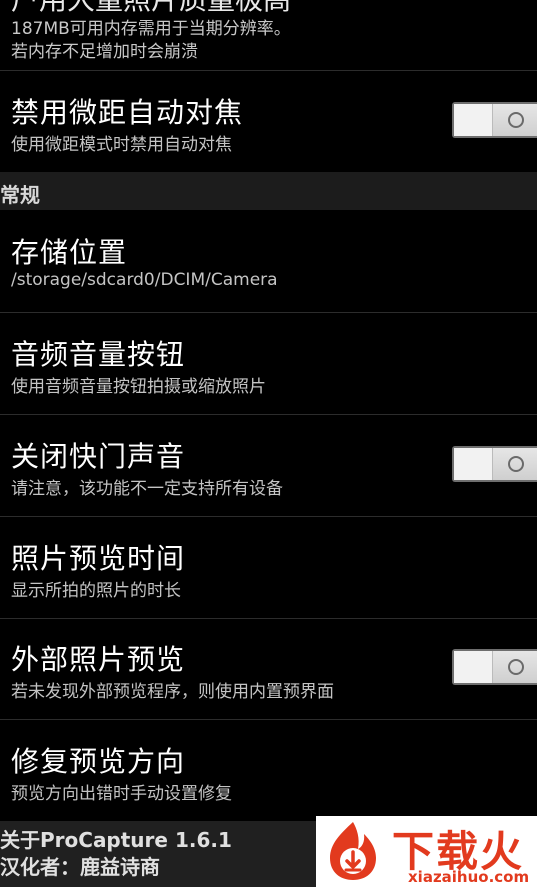  I want to click on preference-summary-line1: 187MB可用内存需用于当期分辨率。, so click(151, 29).